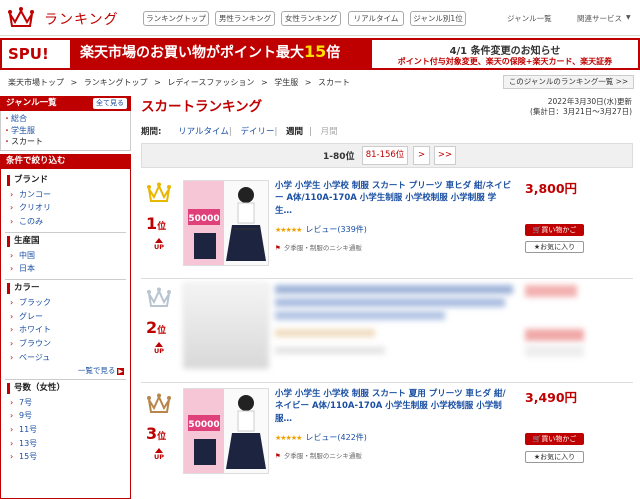 This screenshot has width=640, height=499. What do you see at coordinates (70, 131) in the screenshot?
I see `genre-item-uniform: 学生服` at bounding box center [70, 131].